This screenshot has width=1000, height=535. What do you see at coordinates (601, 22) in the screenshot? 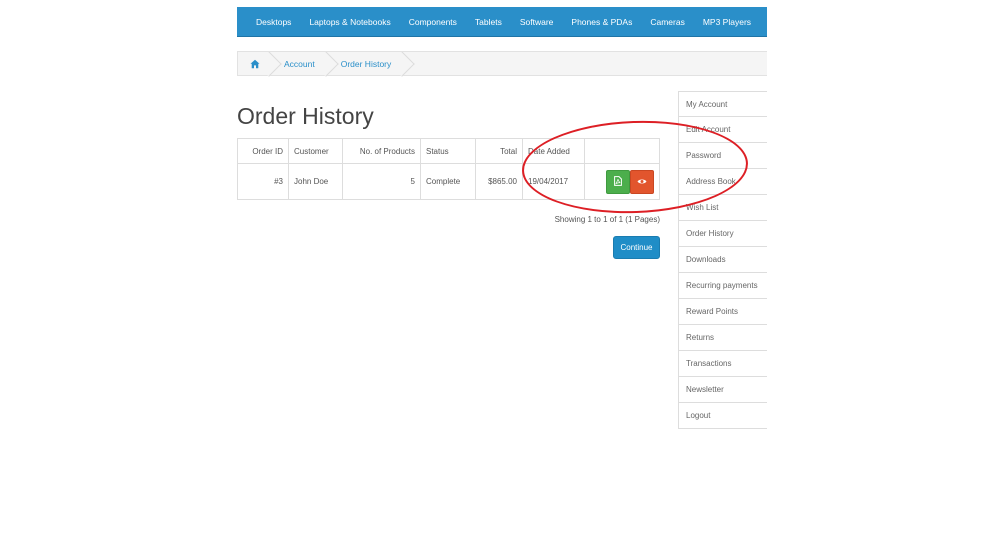
I see `nav-item-phones-pdas: Phones & PDAs` at bounding box center [601, 22].